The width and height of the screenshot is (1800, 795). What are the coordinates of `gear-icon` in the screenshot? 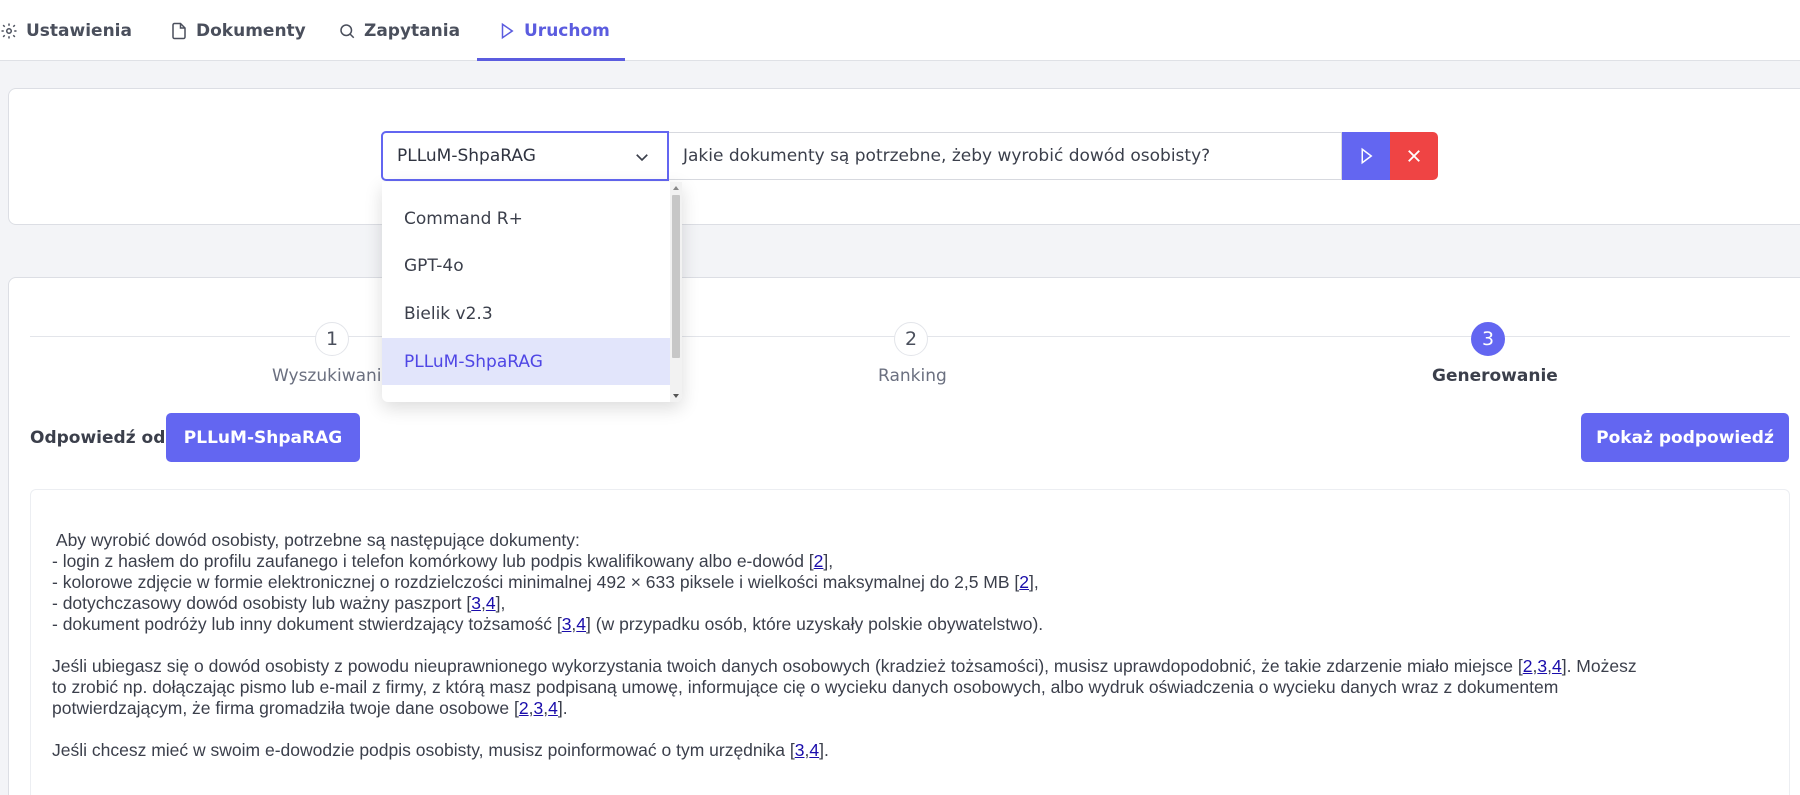 It's located at (9, 30).